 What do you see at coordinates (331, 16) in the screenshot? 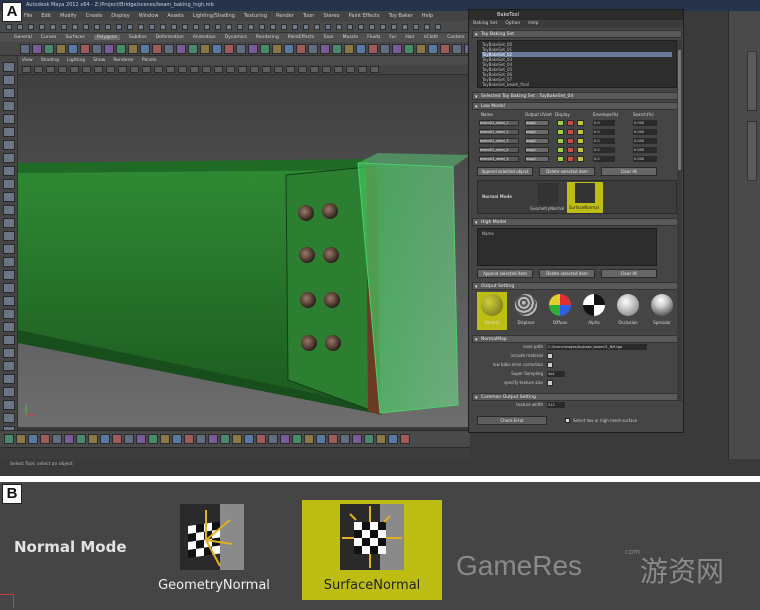
I see `menu-item: Stereo` at bounding box center [331, 16].